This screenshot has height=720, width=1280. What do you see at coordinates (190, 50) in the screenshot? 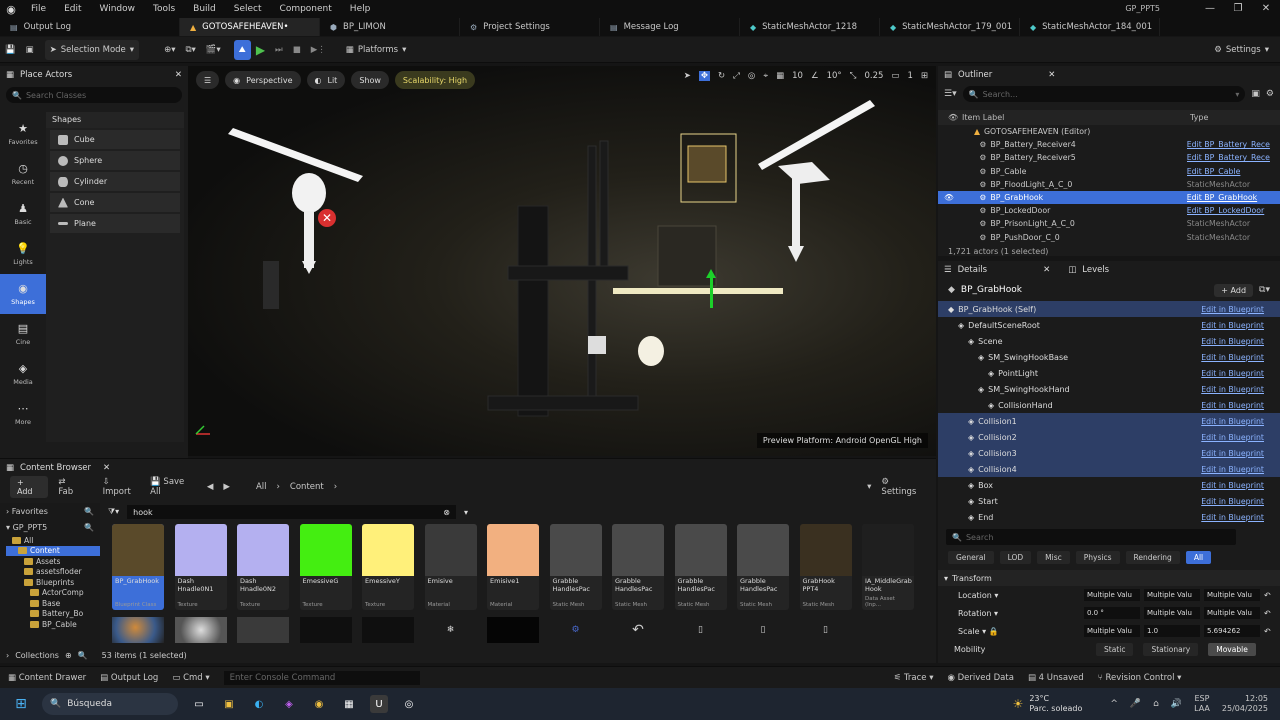
I see `blueprint-menu-icon: ⧉▾` at bounding box center [190, 50].